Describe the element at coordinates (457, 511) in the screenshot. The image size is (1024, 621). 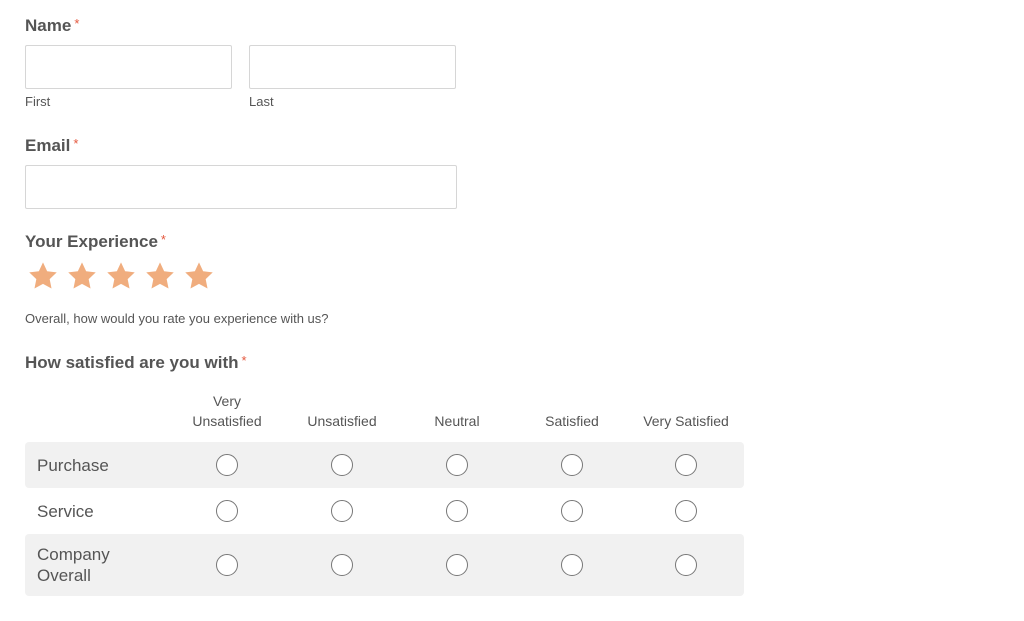
I see `radio-service-neutral` at that location.